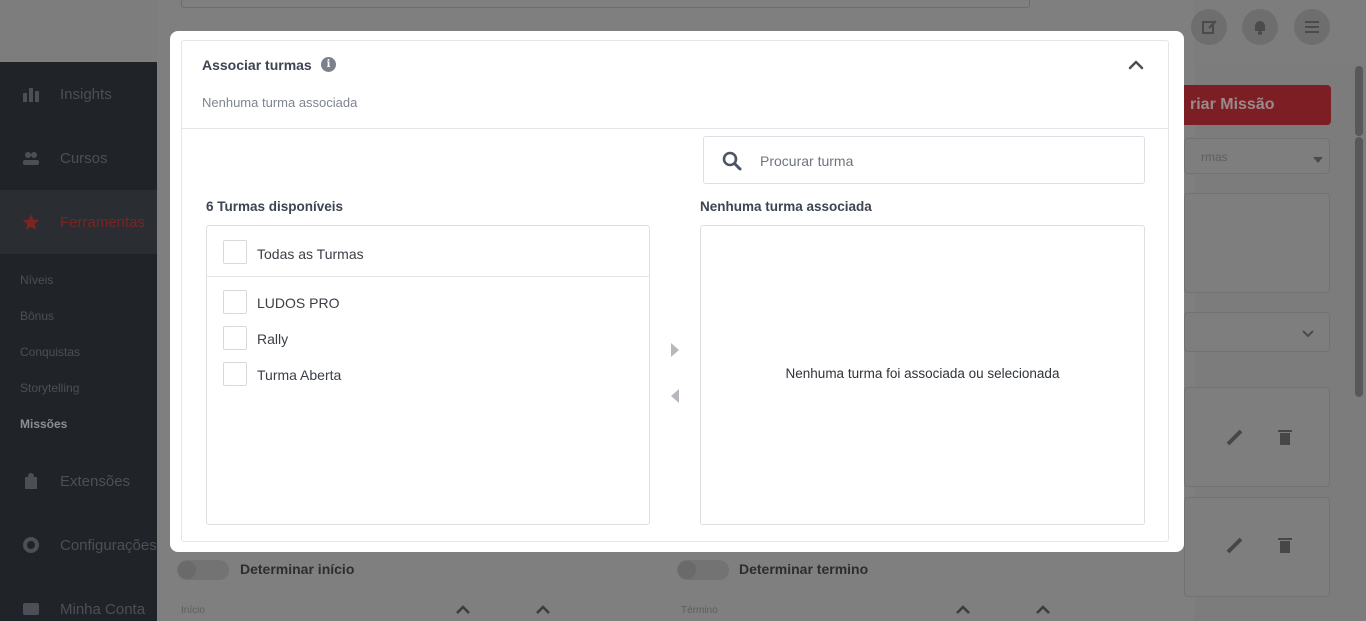 Image resolution: width=1366 pixels, height=621 pixels. I want to click on info-icon: i, so click(328, 64).